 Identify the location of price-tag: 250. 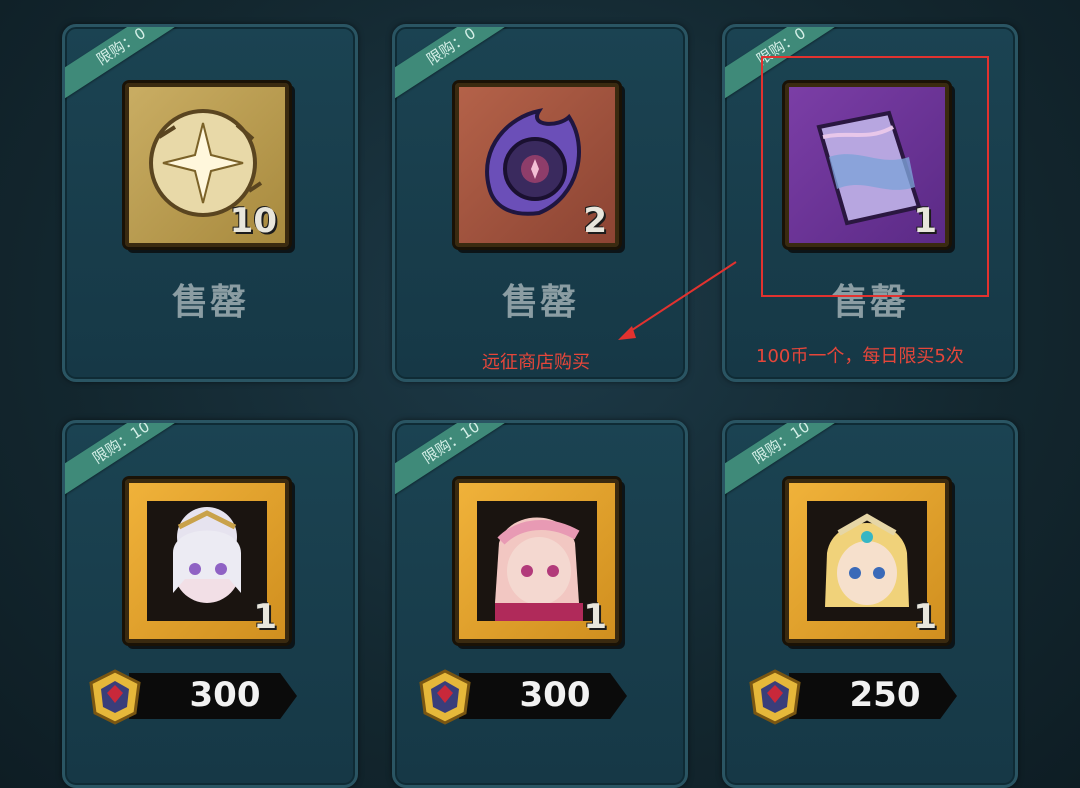
(870, 697).